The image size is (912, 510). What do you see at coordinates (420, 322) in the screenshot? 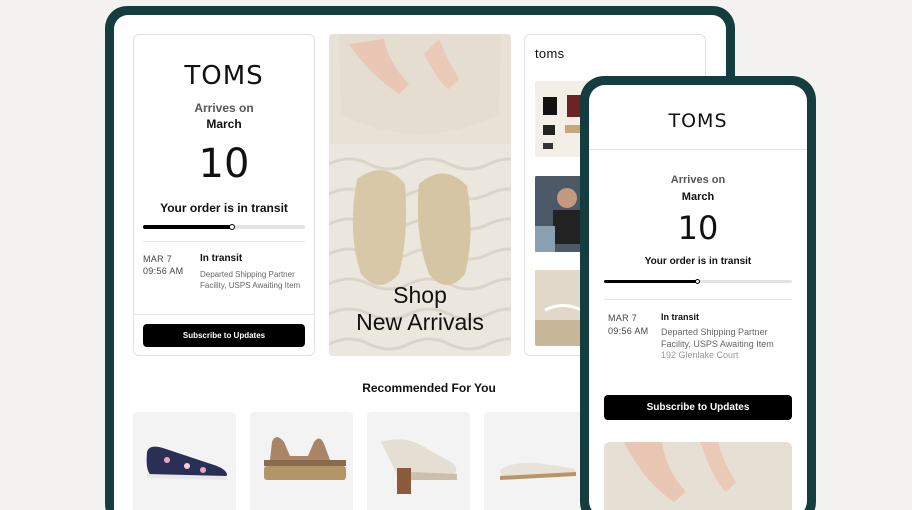
I see `promo-line-2: New Arrivals` at bounding box center [420, 322].